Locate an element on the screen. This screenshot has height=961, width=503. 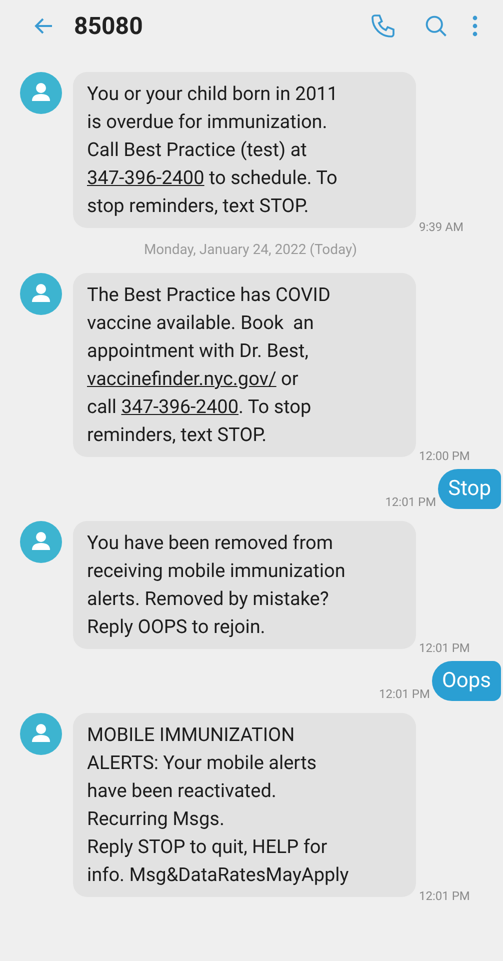
phone-icon is located at coordinates (383, 26).